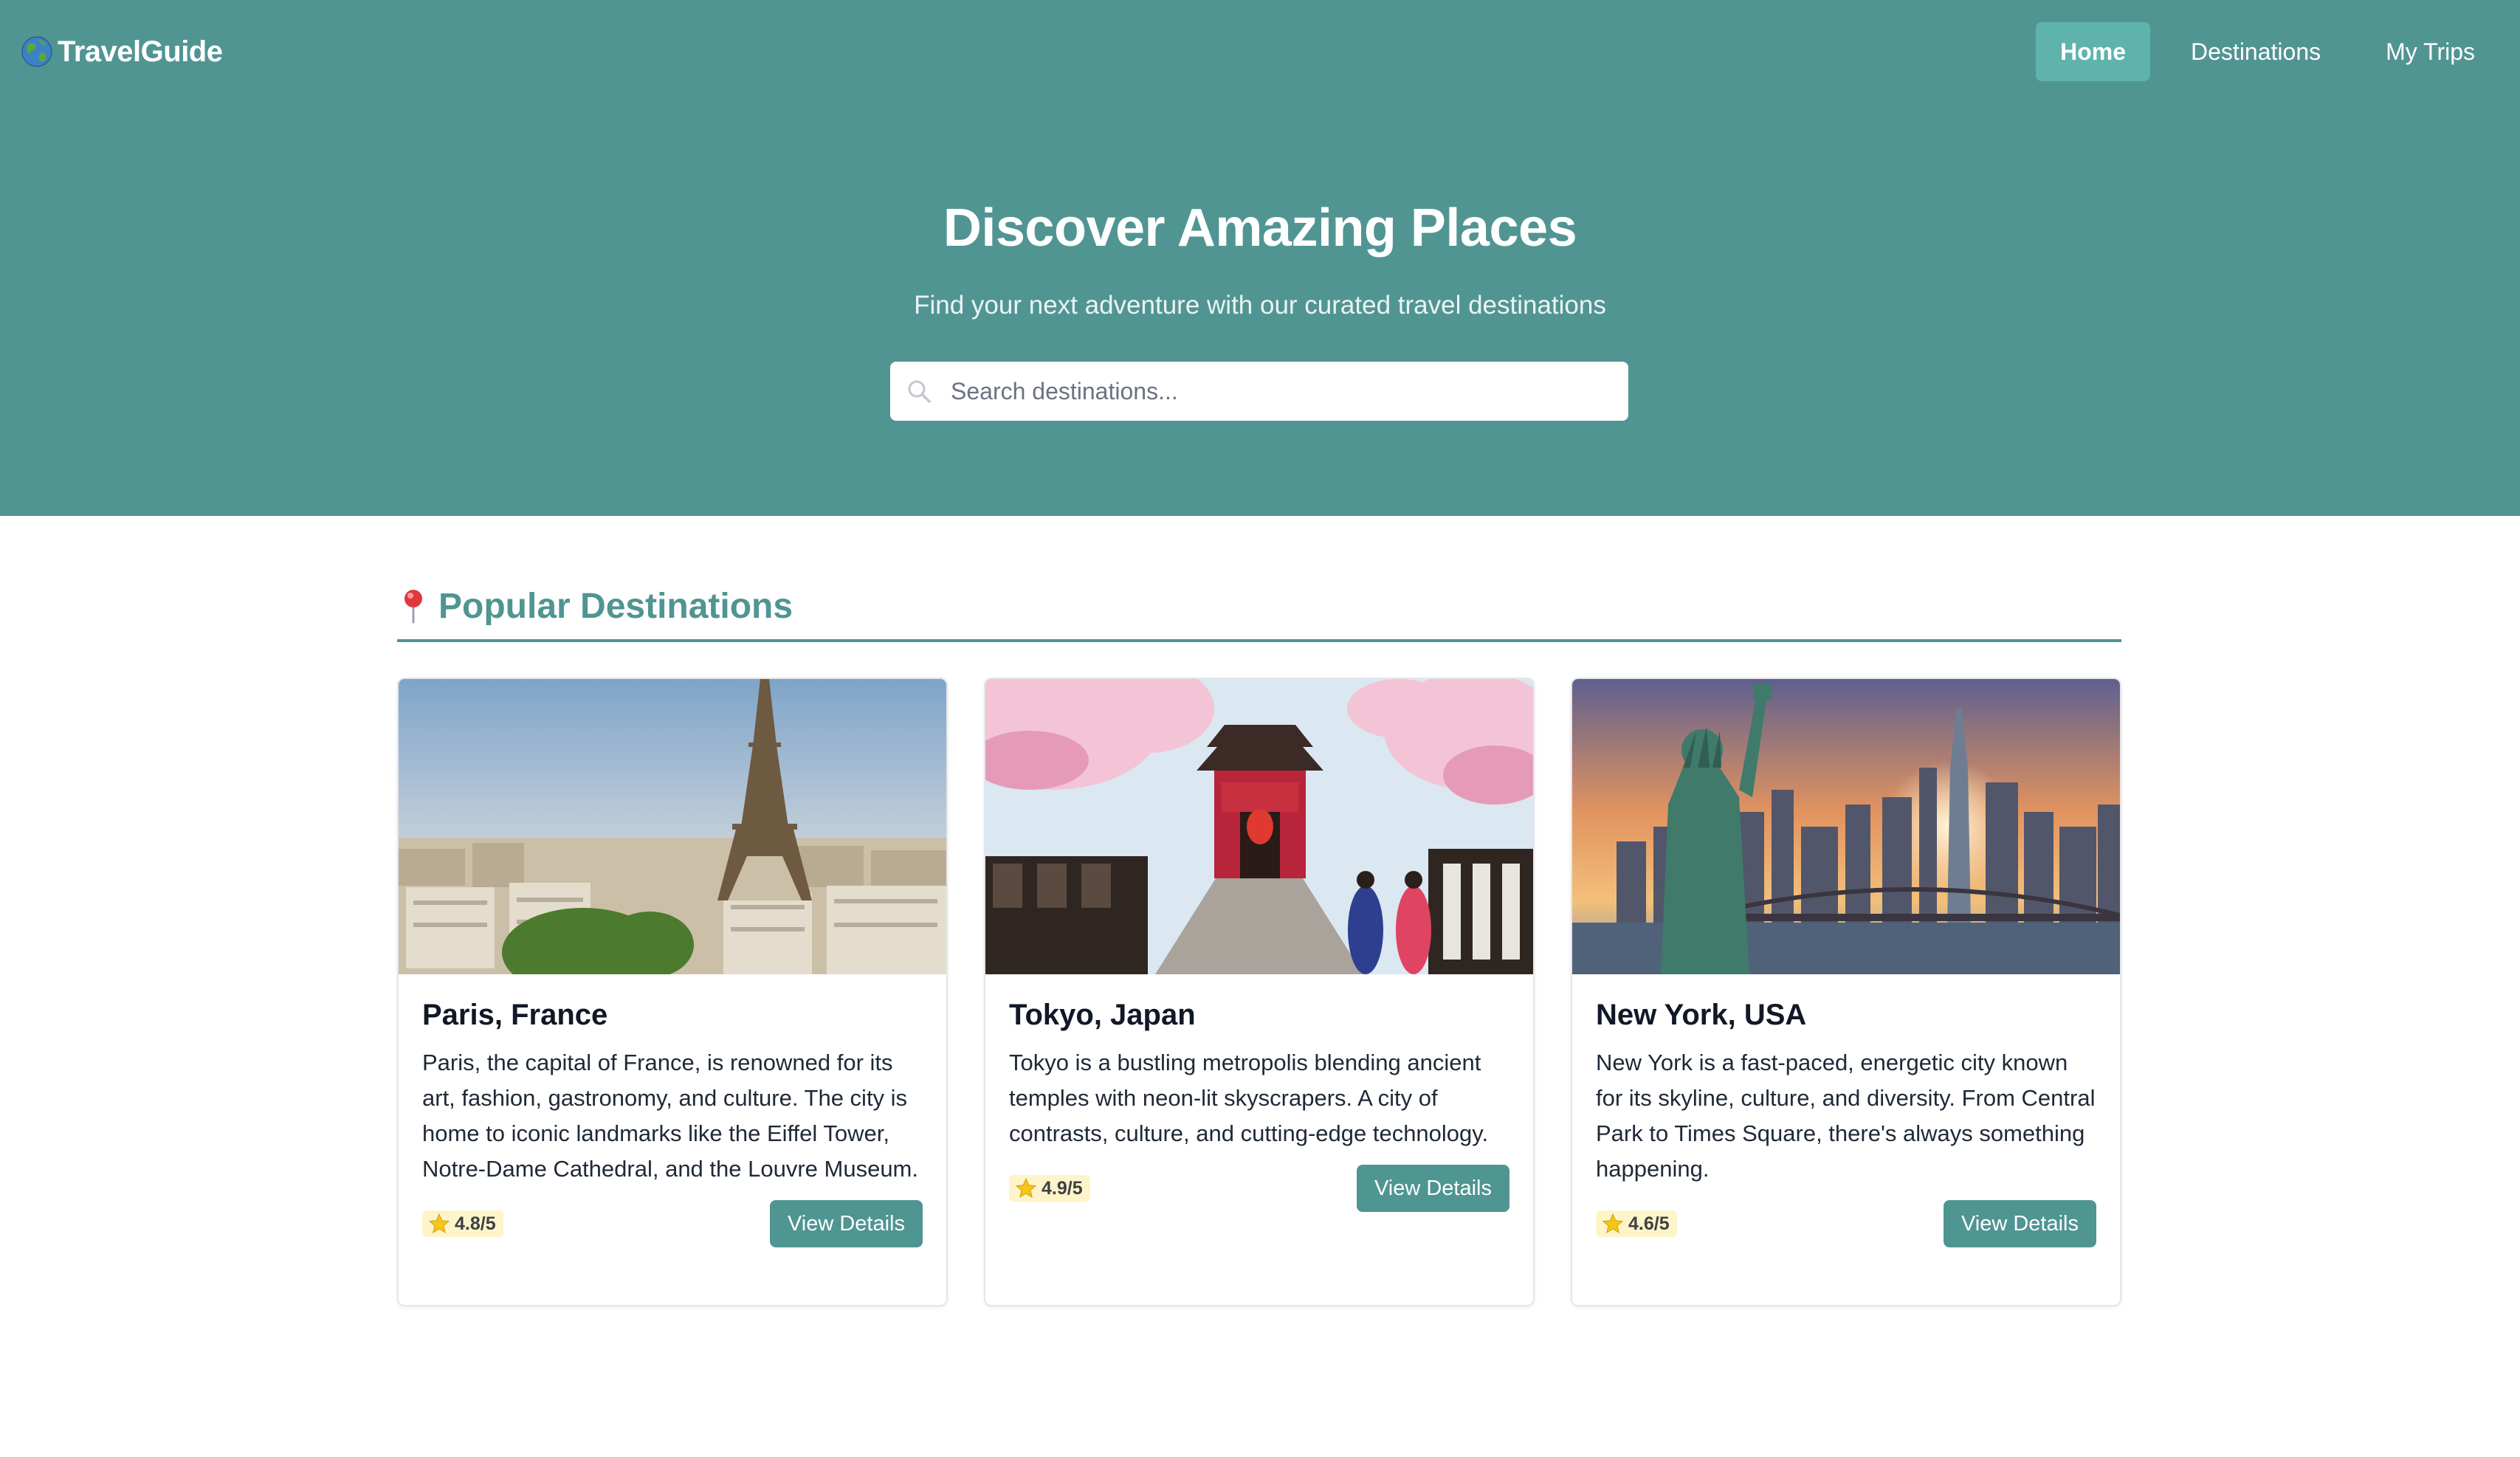 The height and width of the screenshot is (1457, 2520). Describe the element at coordinates (1259, 826) in the screenshot. I see `destination-image-tokyo` at that location.